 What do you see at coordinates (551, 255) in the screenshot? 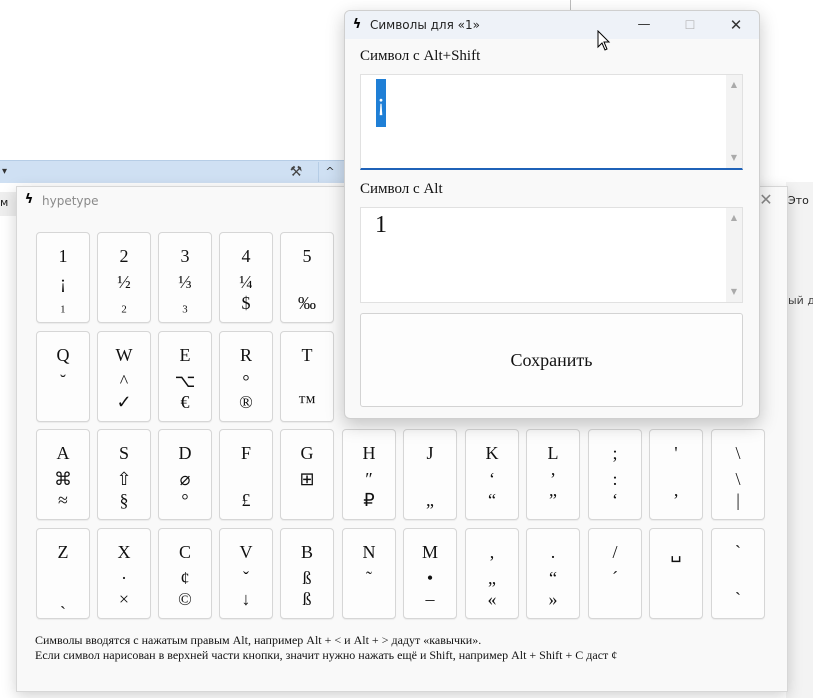
I see `alt-input: 1 ▲ ▼` at bounding box center [551, 255].